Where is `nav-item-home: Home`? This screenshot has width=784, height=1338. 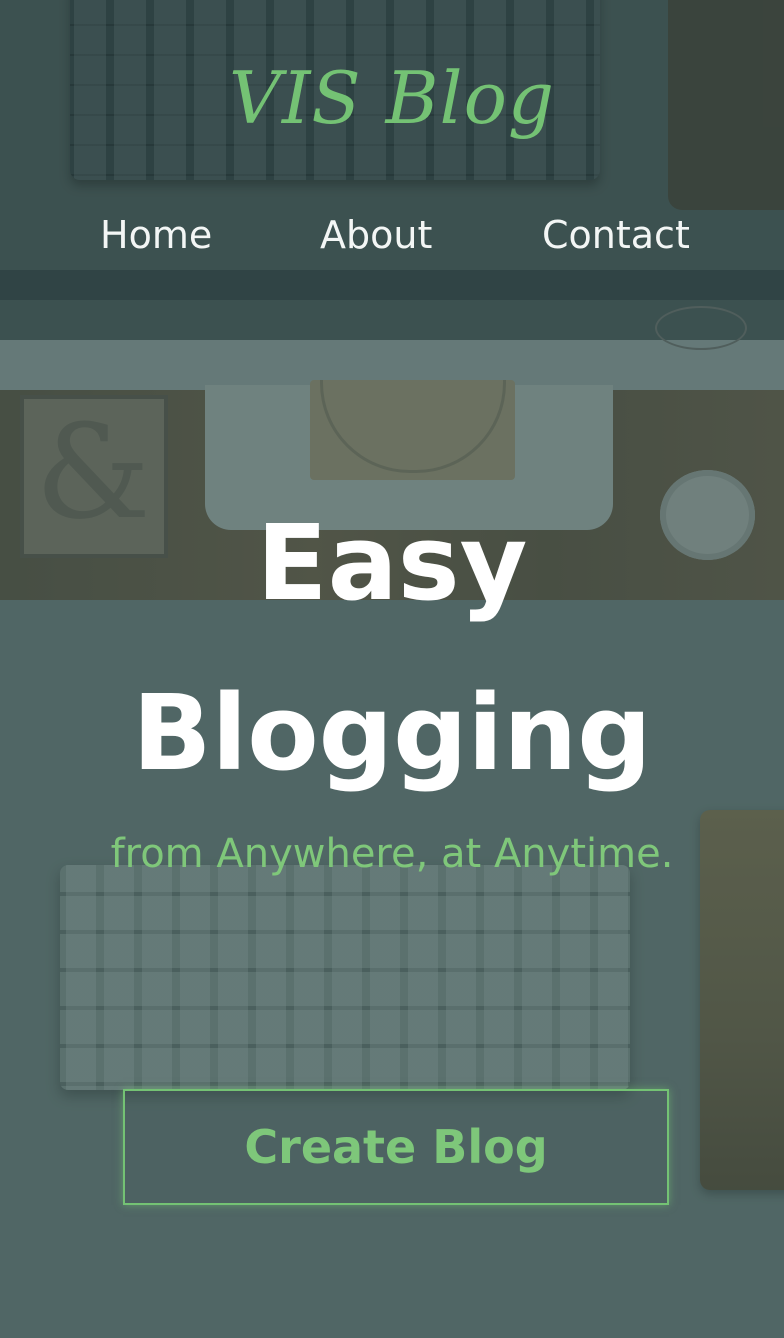 nav-item-home: Home is located at coordinates (156, 235).